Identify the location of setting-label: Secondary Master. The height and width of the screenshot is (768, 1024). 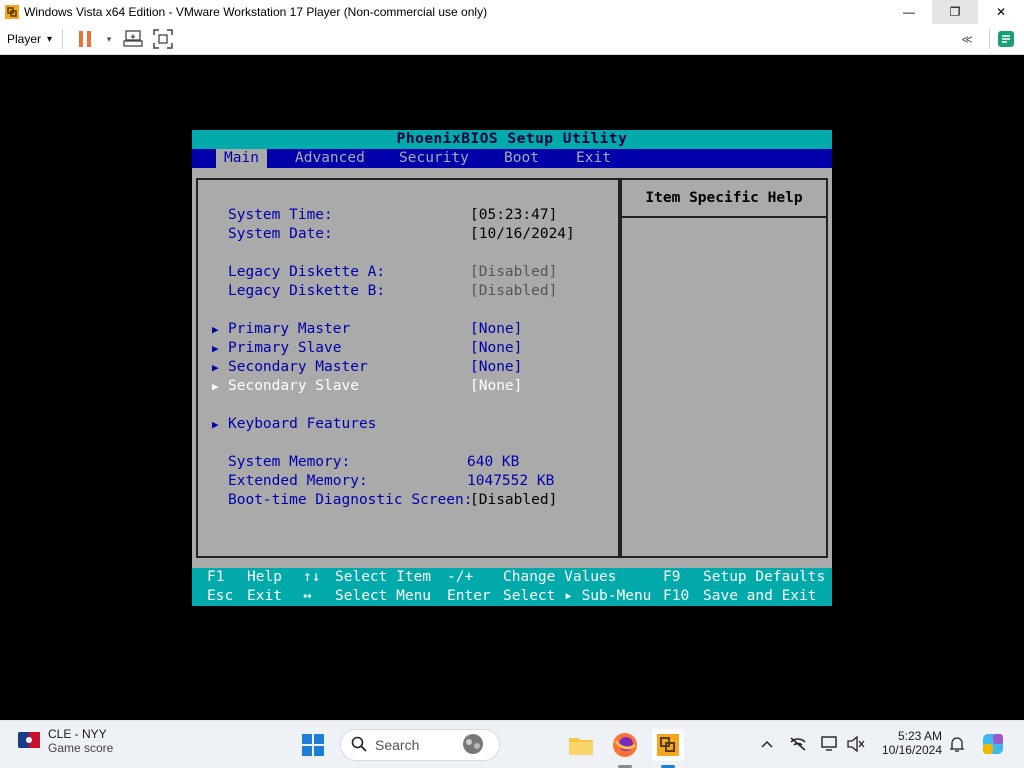
(298, 367).